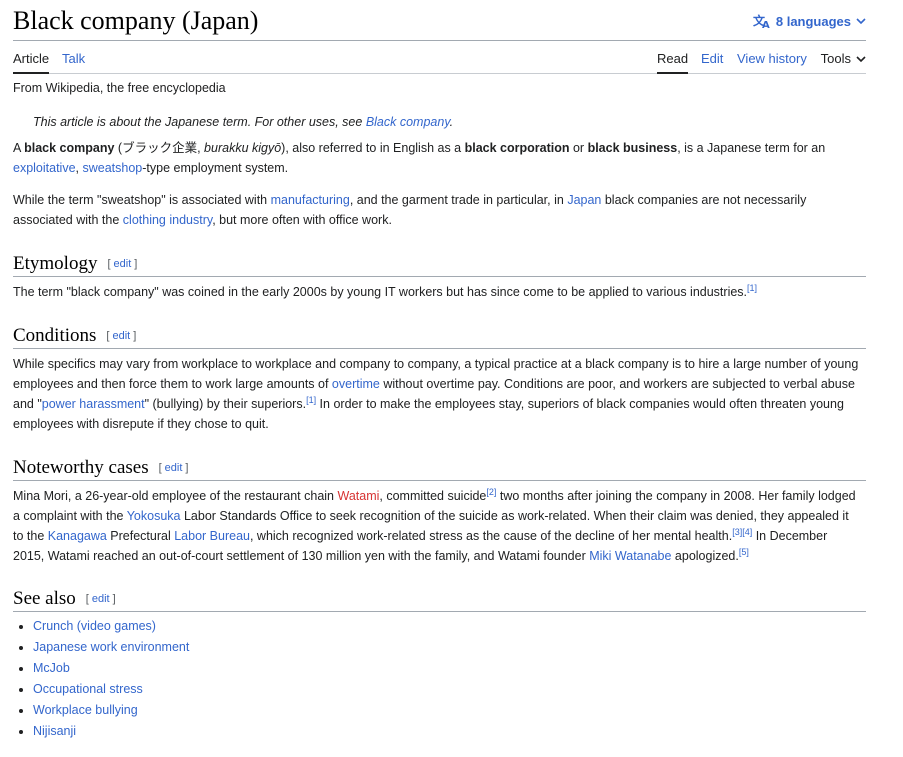 This screenshot has width=903, height=757. I want to click on text-span: , committed suicide, so click(433, 496).